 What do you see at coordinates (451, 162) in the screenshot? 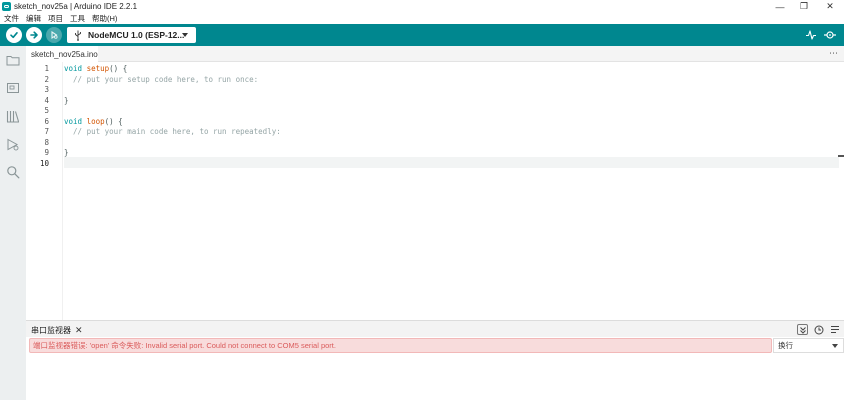
I see `current-line-highlight` at bounding box center [451, 162].